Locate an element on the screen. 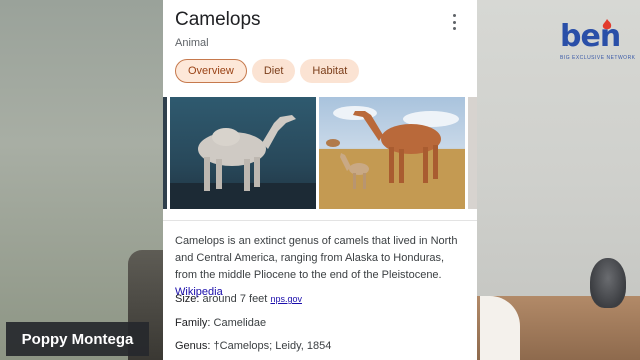 This screenshot has height=360, width=640. camelops-skeleton-image is located at coordinates (243, 153).